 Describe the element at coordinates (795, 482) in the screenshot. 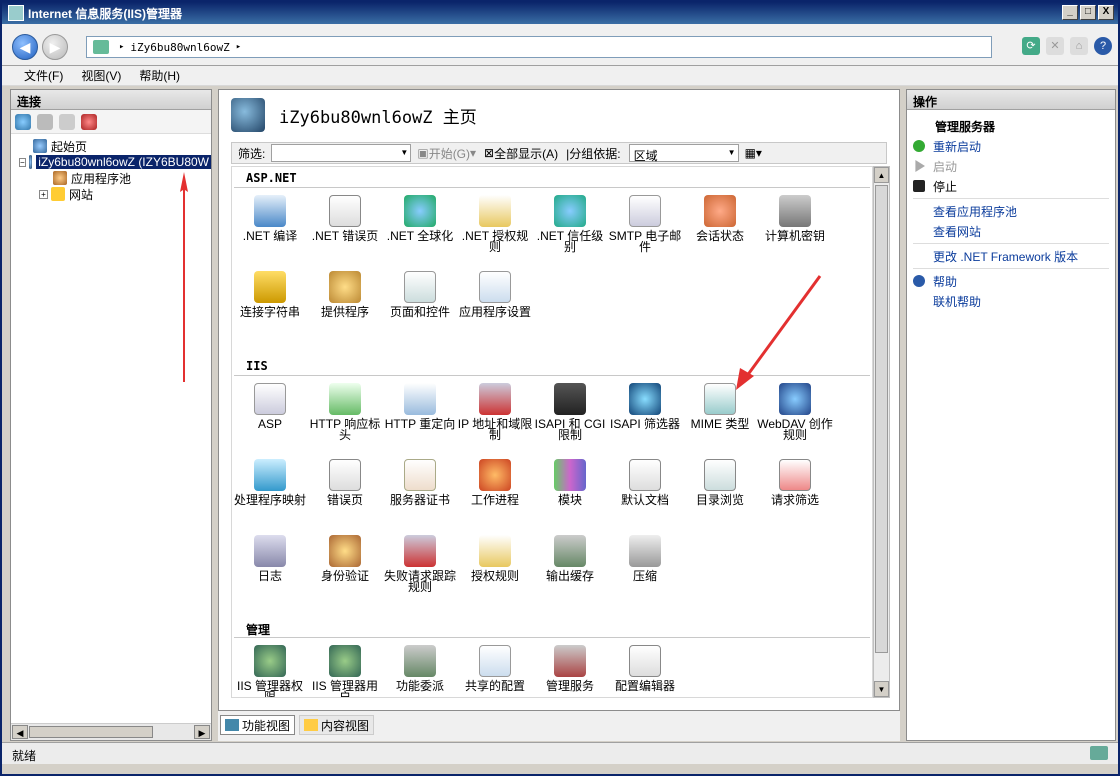

I see `feature-request-filtering: 请求筛选` at that location.